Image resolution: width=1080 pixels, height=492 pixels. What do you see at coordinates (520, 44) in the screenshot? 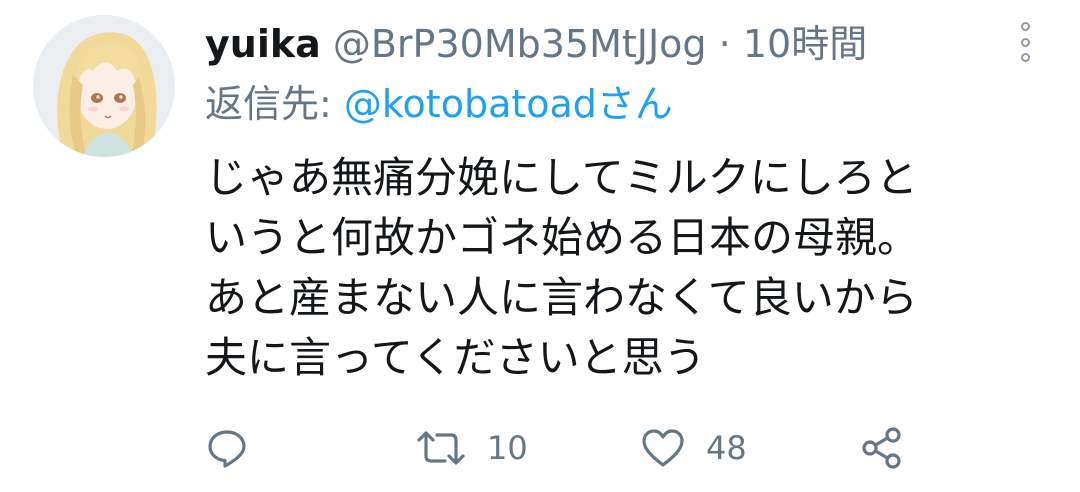
I see `user-handle: @BrP30Mb35MtJJog` at bounding box center [520, 44].